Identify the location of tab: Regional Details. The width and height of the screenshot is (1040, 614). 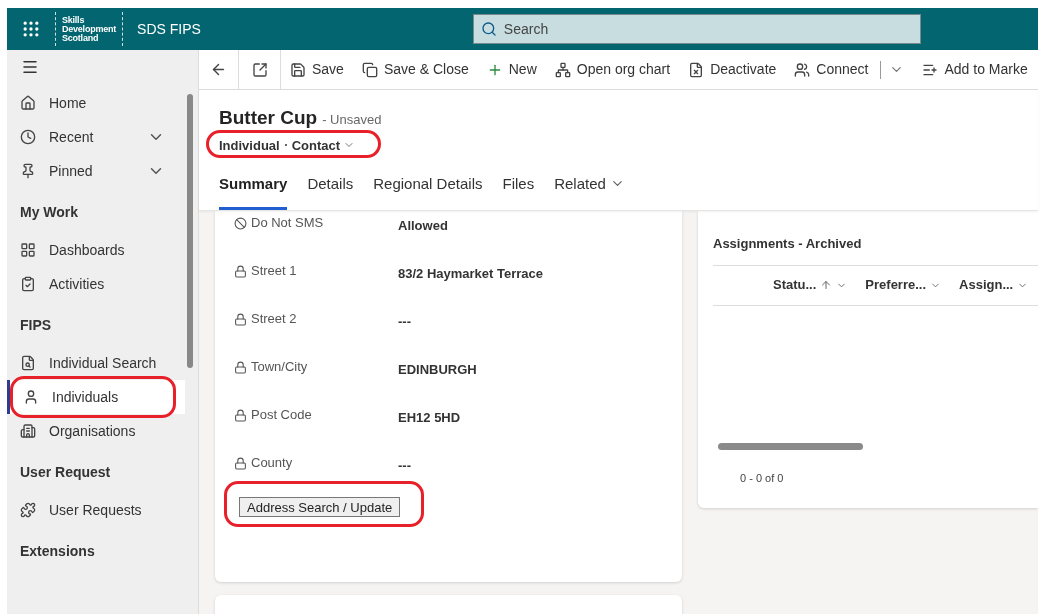
(428, 191).